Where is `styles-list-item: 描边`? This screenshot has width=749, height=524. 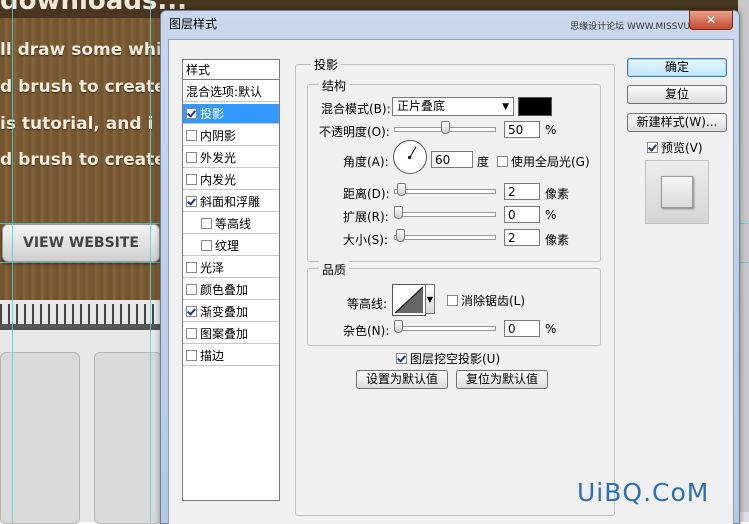 styles-list-item: 描边 is located at coordinates (231, 356).